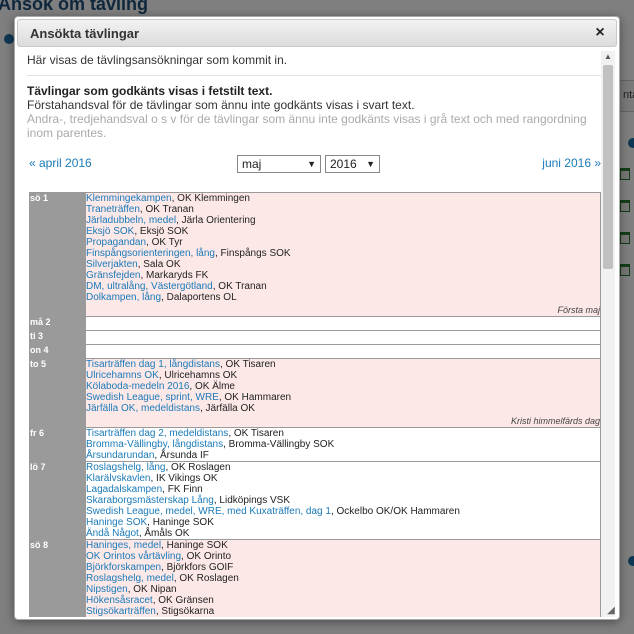  Describe the element at coordinates (343, 408) in the screenshot. I see `event-item: Järfälla OK, medeldistans, Järfälla OK` at that location.